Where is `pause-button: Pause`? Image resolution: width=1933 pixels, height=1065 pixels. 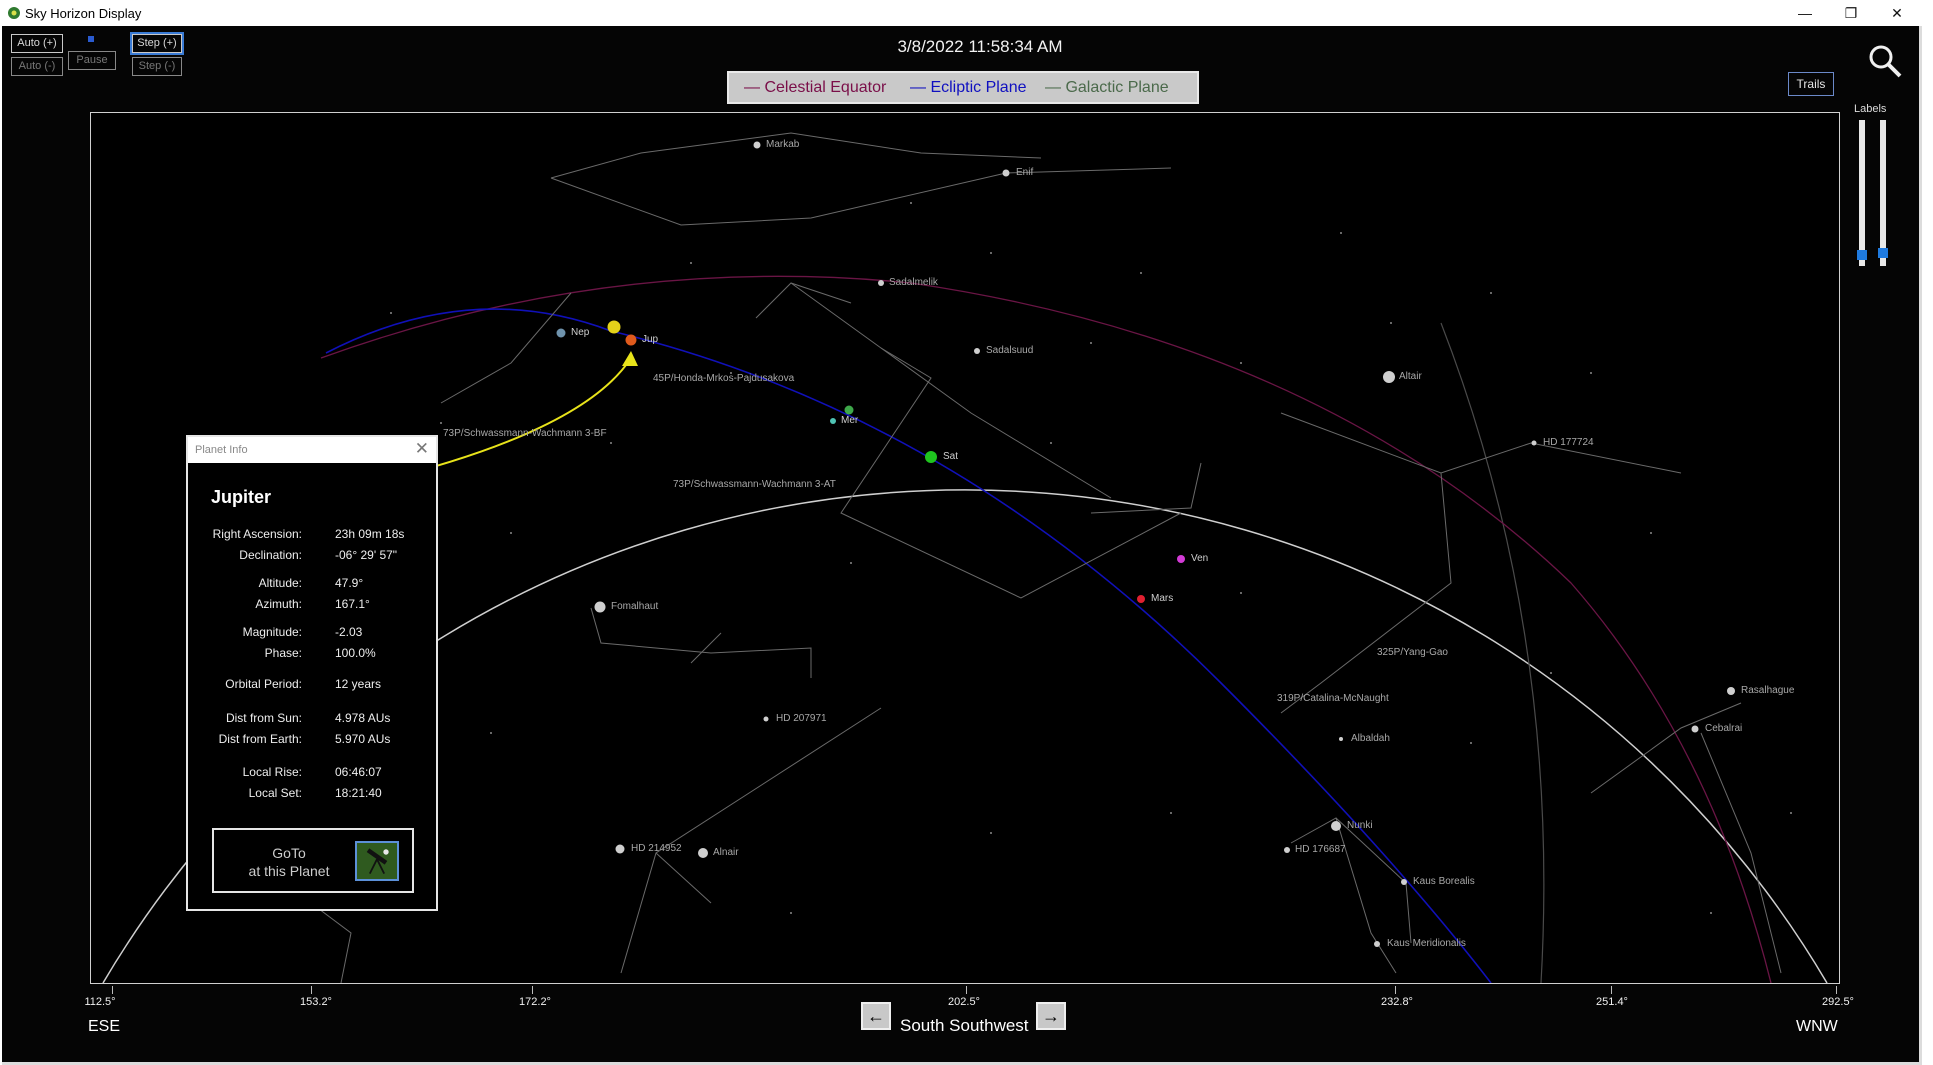 pause-button: Pause is located at coordinates (92, 60).